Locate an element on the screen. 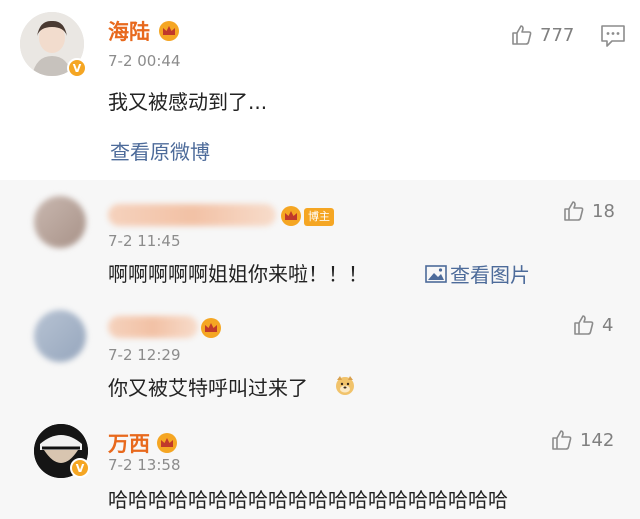 This screenshot has width=640, height=519. picture-icon is located at coordinates (436, 273).